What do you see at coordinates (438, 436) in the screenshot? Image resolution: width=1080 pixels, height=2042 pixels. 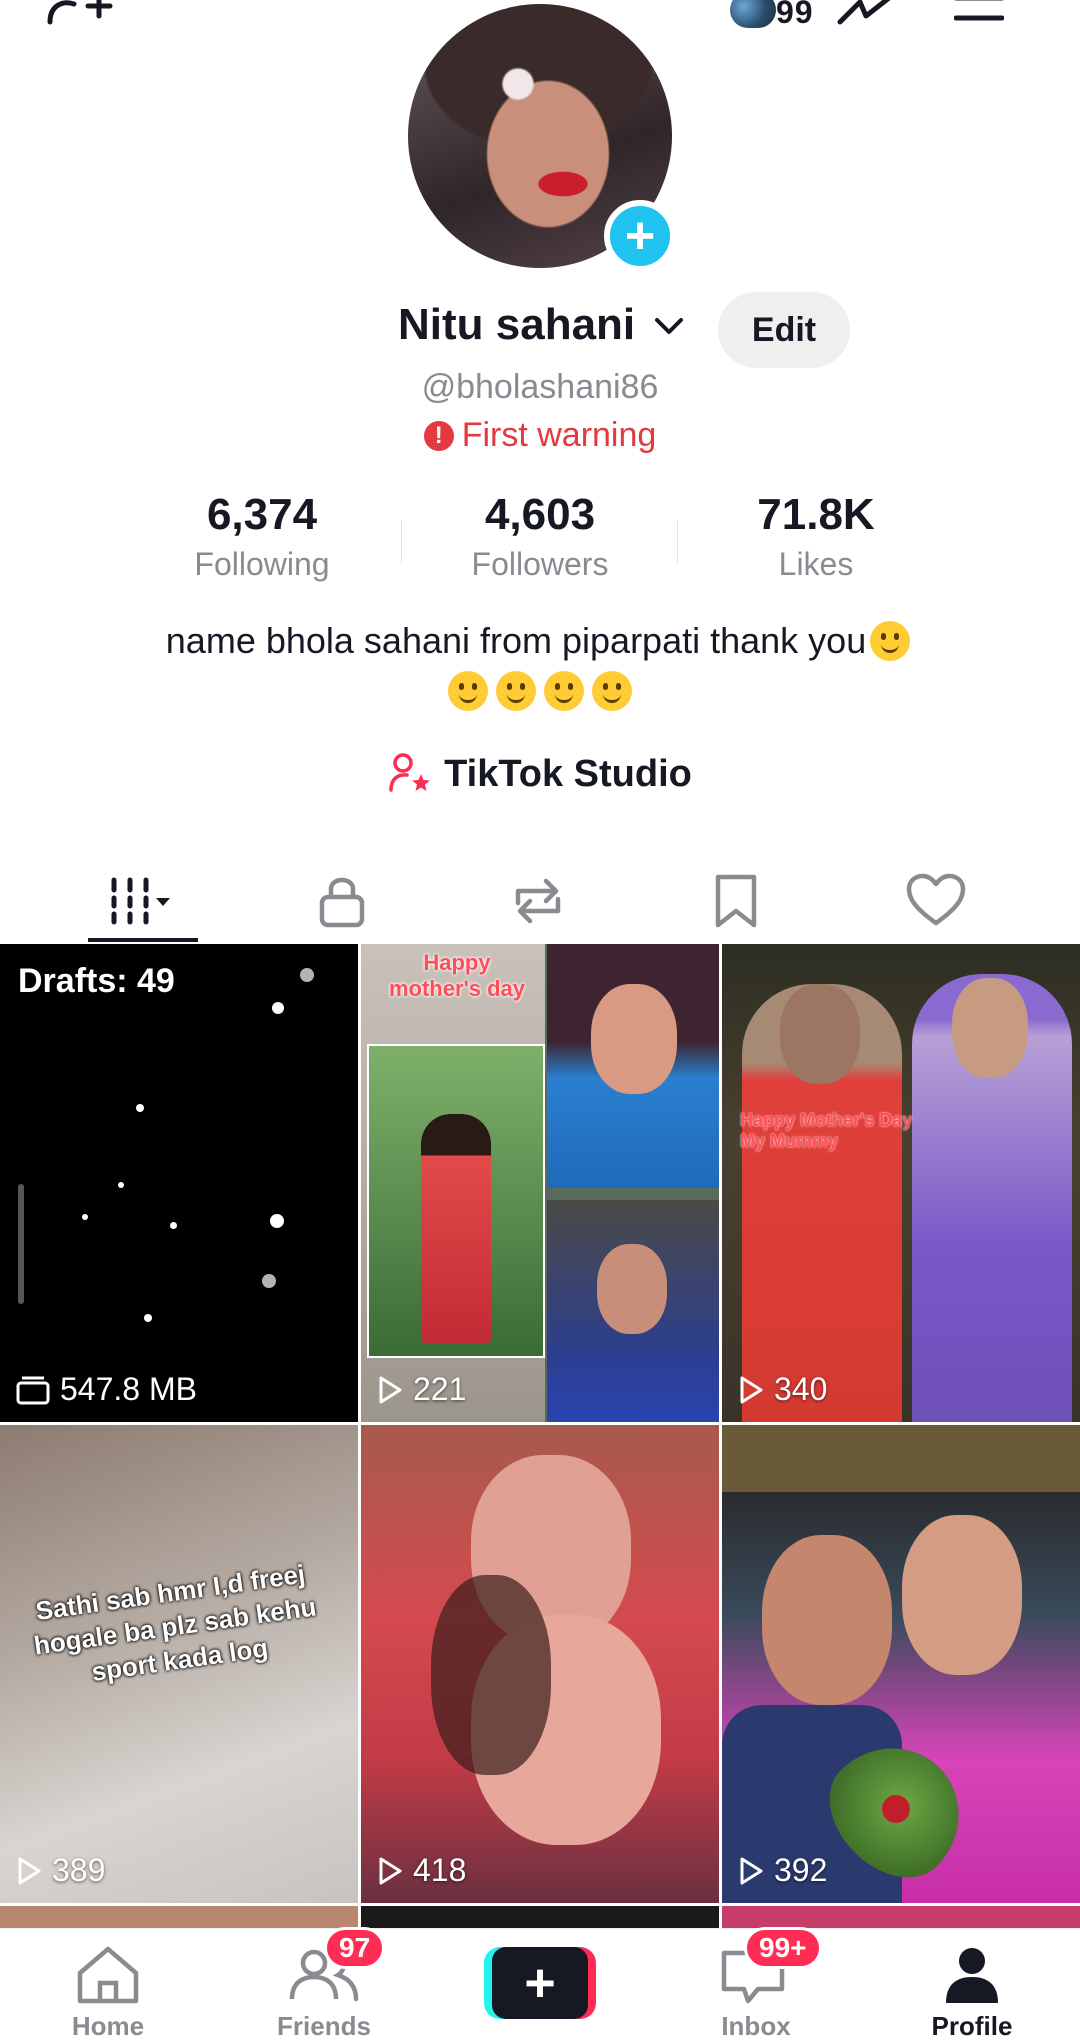 I see `warning-icon: !` at bounding box center [438, 436].